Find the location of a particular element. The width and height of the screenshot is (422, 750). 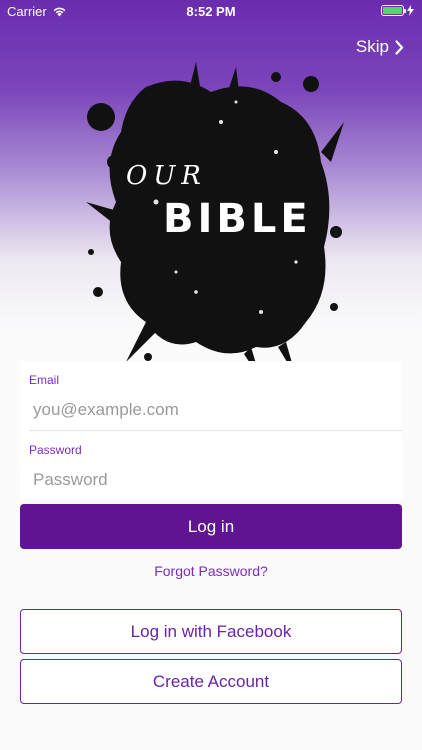

chevron-right-icon is located at coordinates (399, 47).